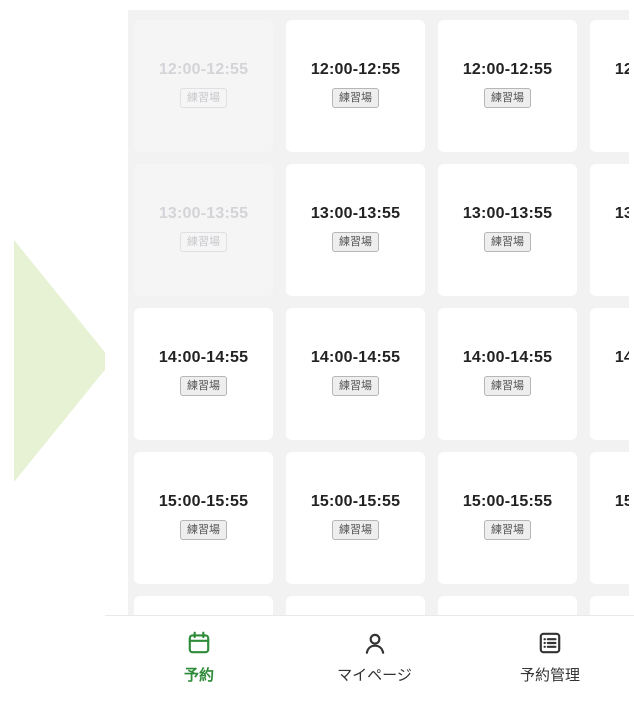  I want to click on list-icon, so click(550, 643).